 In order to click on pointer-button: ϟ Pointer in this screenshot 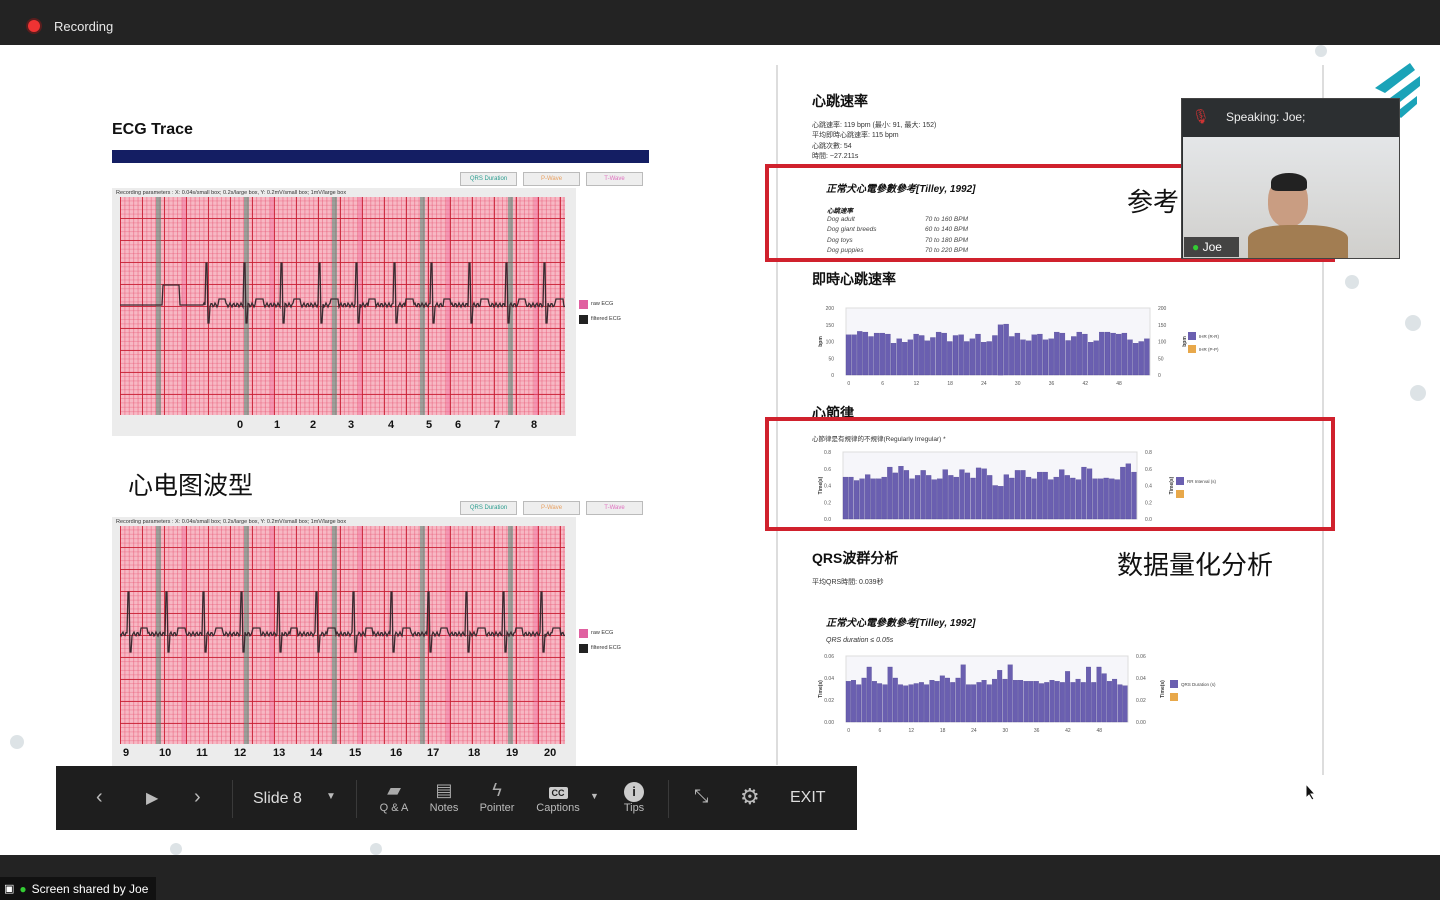, I will do `click(497, 797)`.